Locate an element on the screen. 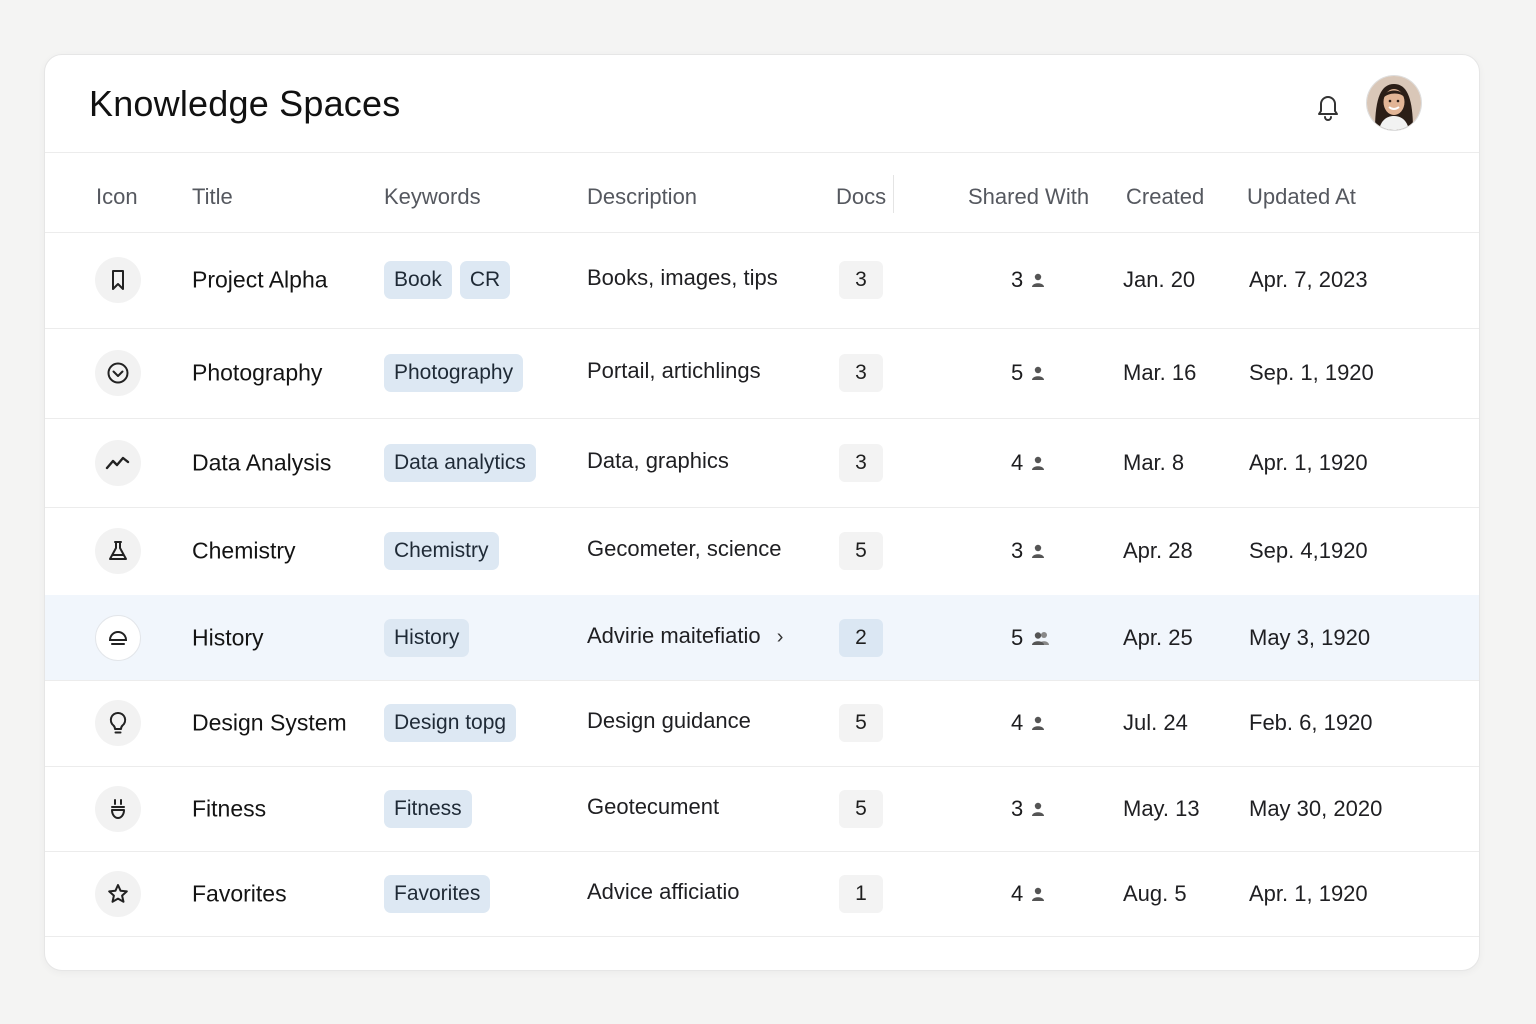 Image resolution: width=1536 pixels, height=1024 pixels. row-description: Gecometer, science is located at coordinates (684, 548).